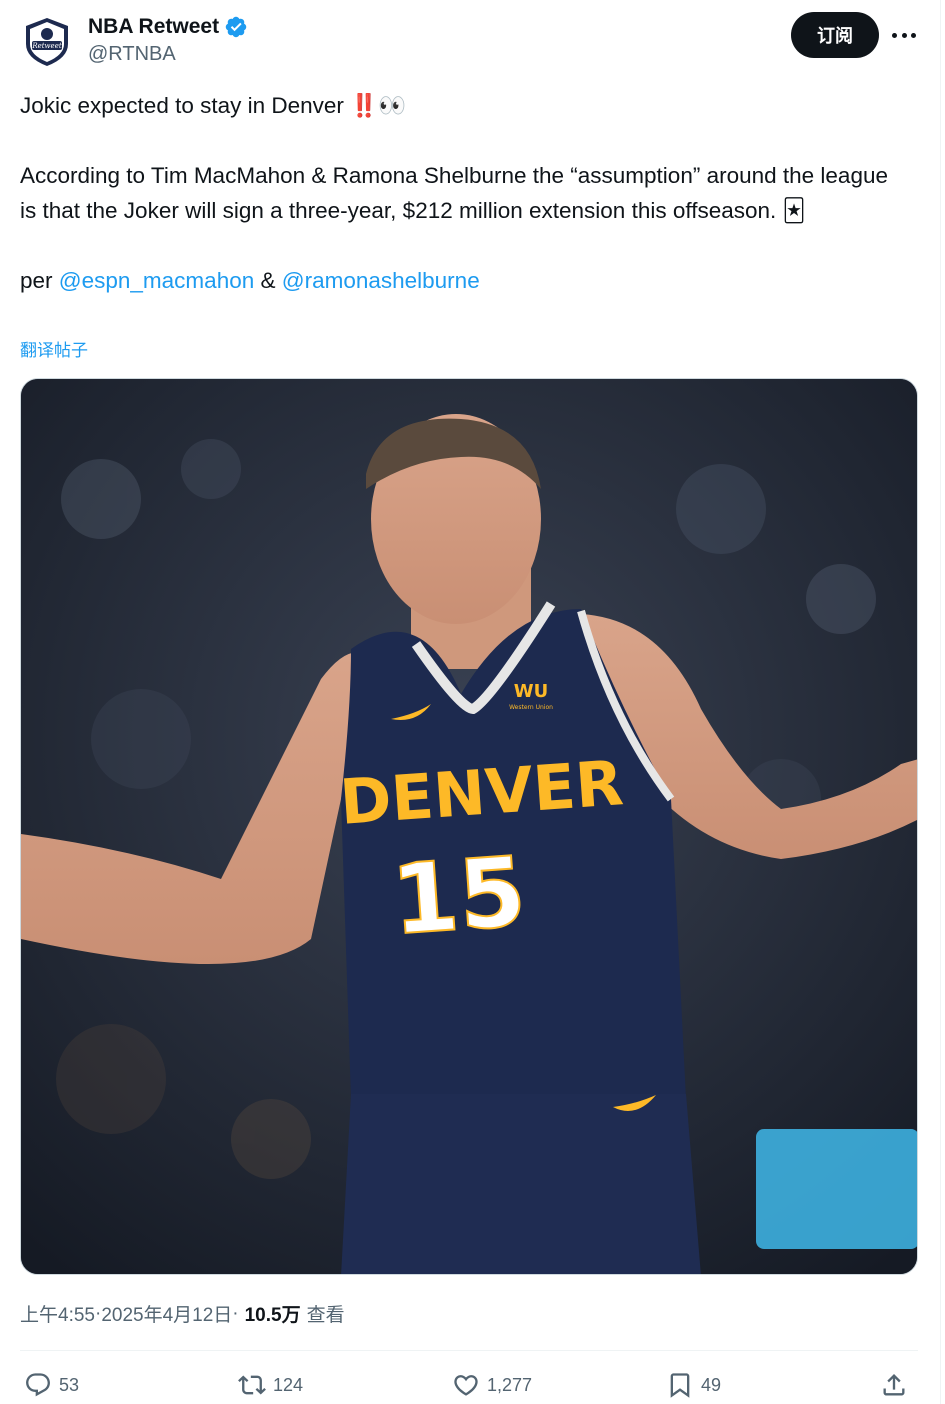  What do you see at coordinates (47, 41) in the screenshot?
I see `avatar: Retweet` at bounding box center [47, 41].